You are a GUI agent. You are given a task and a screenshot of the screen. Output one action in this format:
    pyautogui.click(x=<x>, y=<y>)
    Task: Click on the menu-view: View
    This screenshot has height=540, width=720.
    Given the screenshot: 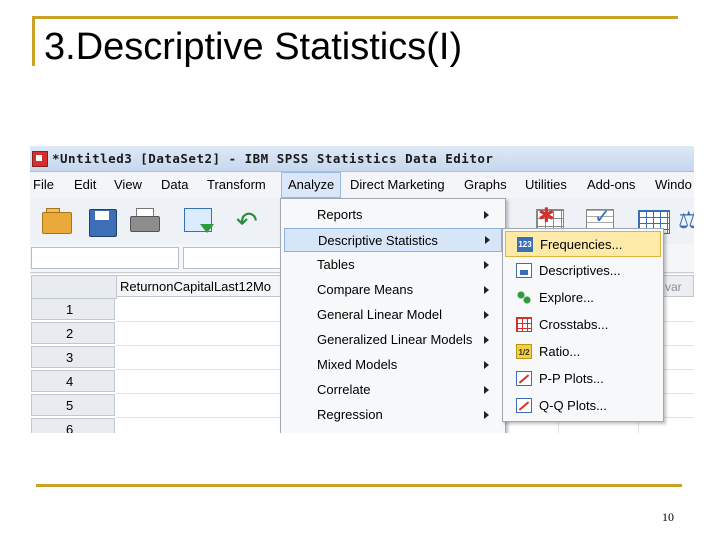 What is the action you would take?
    pyautogui.click(x=128, y=184)
    